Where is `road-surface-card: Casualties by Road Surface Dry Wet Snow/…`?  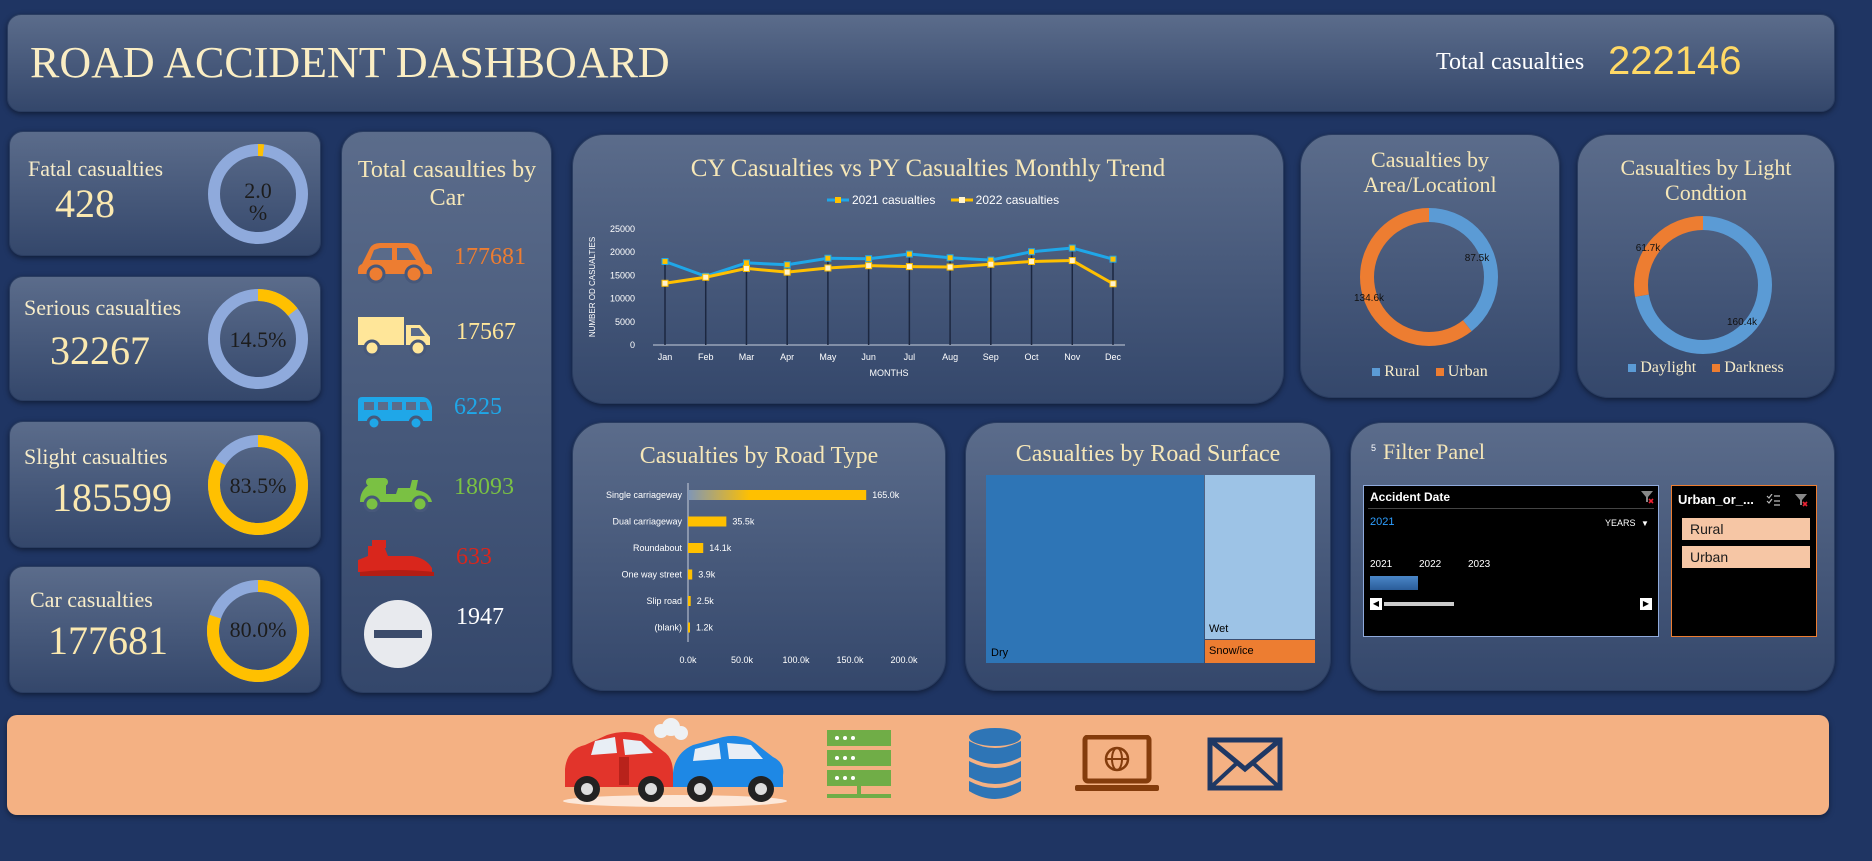
road-surface-card: Casualties by Road Surface Dry Wet Snow/… is located at coordinates (1148, 556).